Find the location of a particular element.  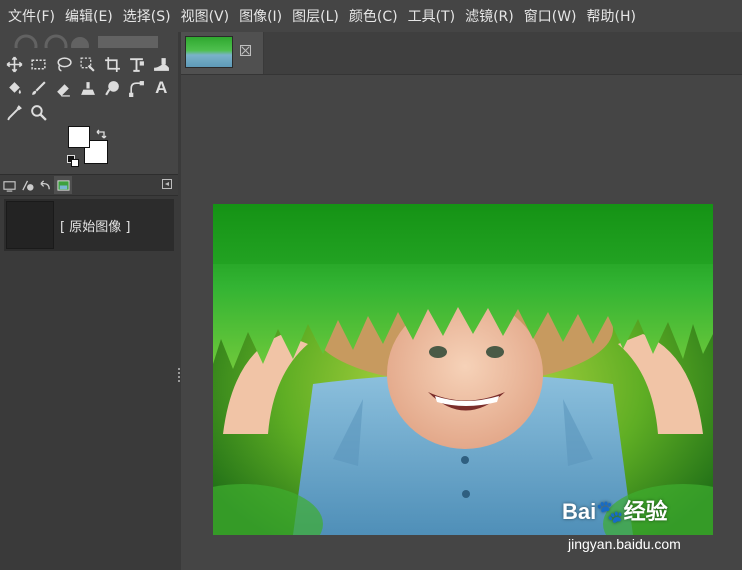

image-tab is located at coordinates (222, 53).